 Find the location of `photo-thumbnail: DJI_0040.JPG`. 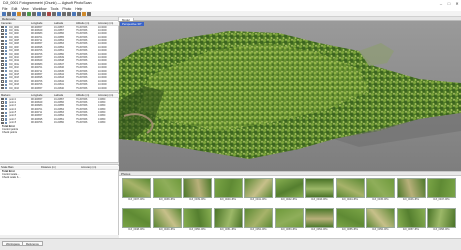

photo-thumbnail: DJI_0040.JPG is located at coordinates (228, 191).